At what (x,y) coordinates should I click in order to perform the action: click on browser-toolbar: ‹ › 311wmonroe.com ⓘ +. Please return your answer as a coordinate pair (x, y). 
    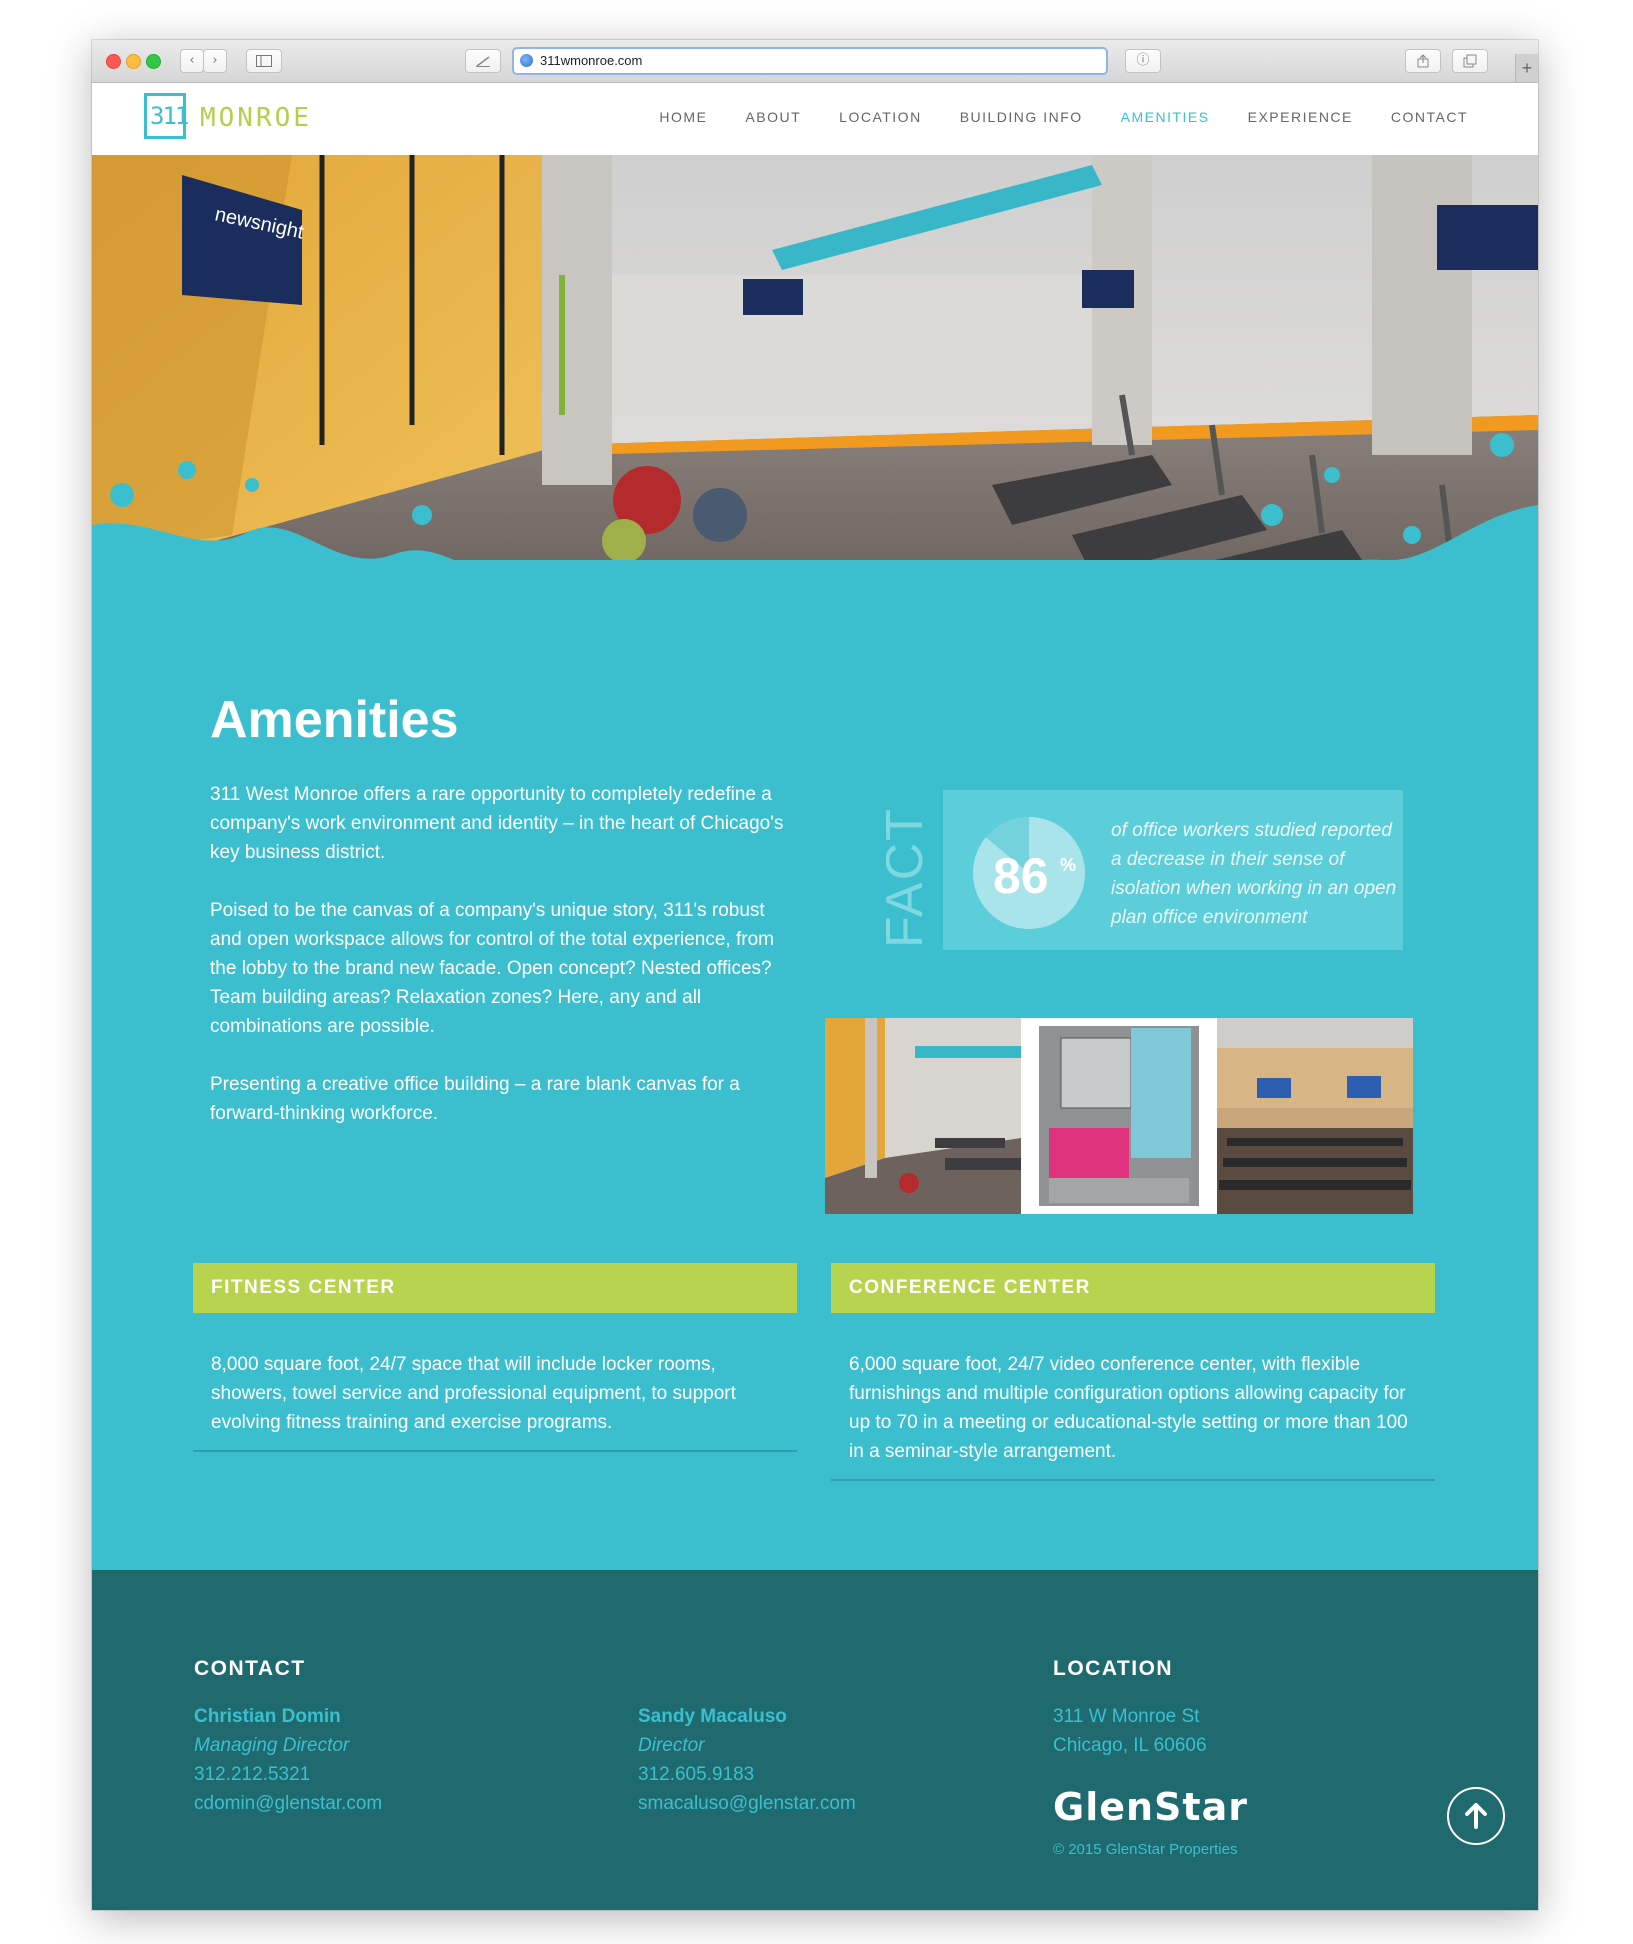
    Looking at the image, I should click on (815, 61).